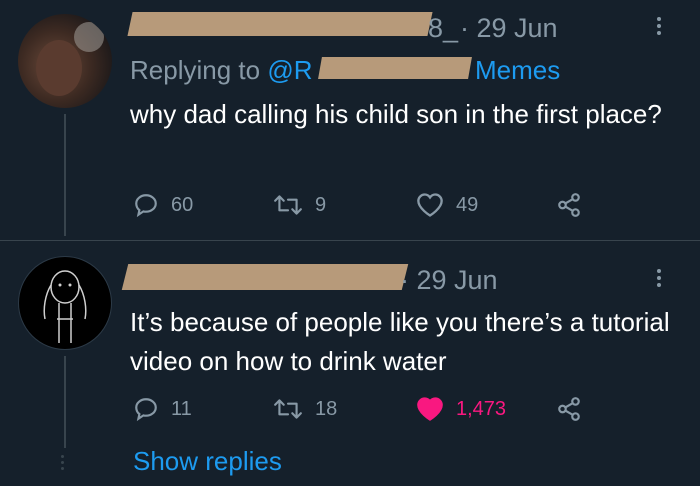 This screenshot has width=700, height=486. Describe the element at coordinates (467, 204) in the screenshot. I see `like-count: 49` at that location.